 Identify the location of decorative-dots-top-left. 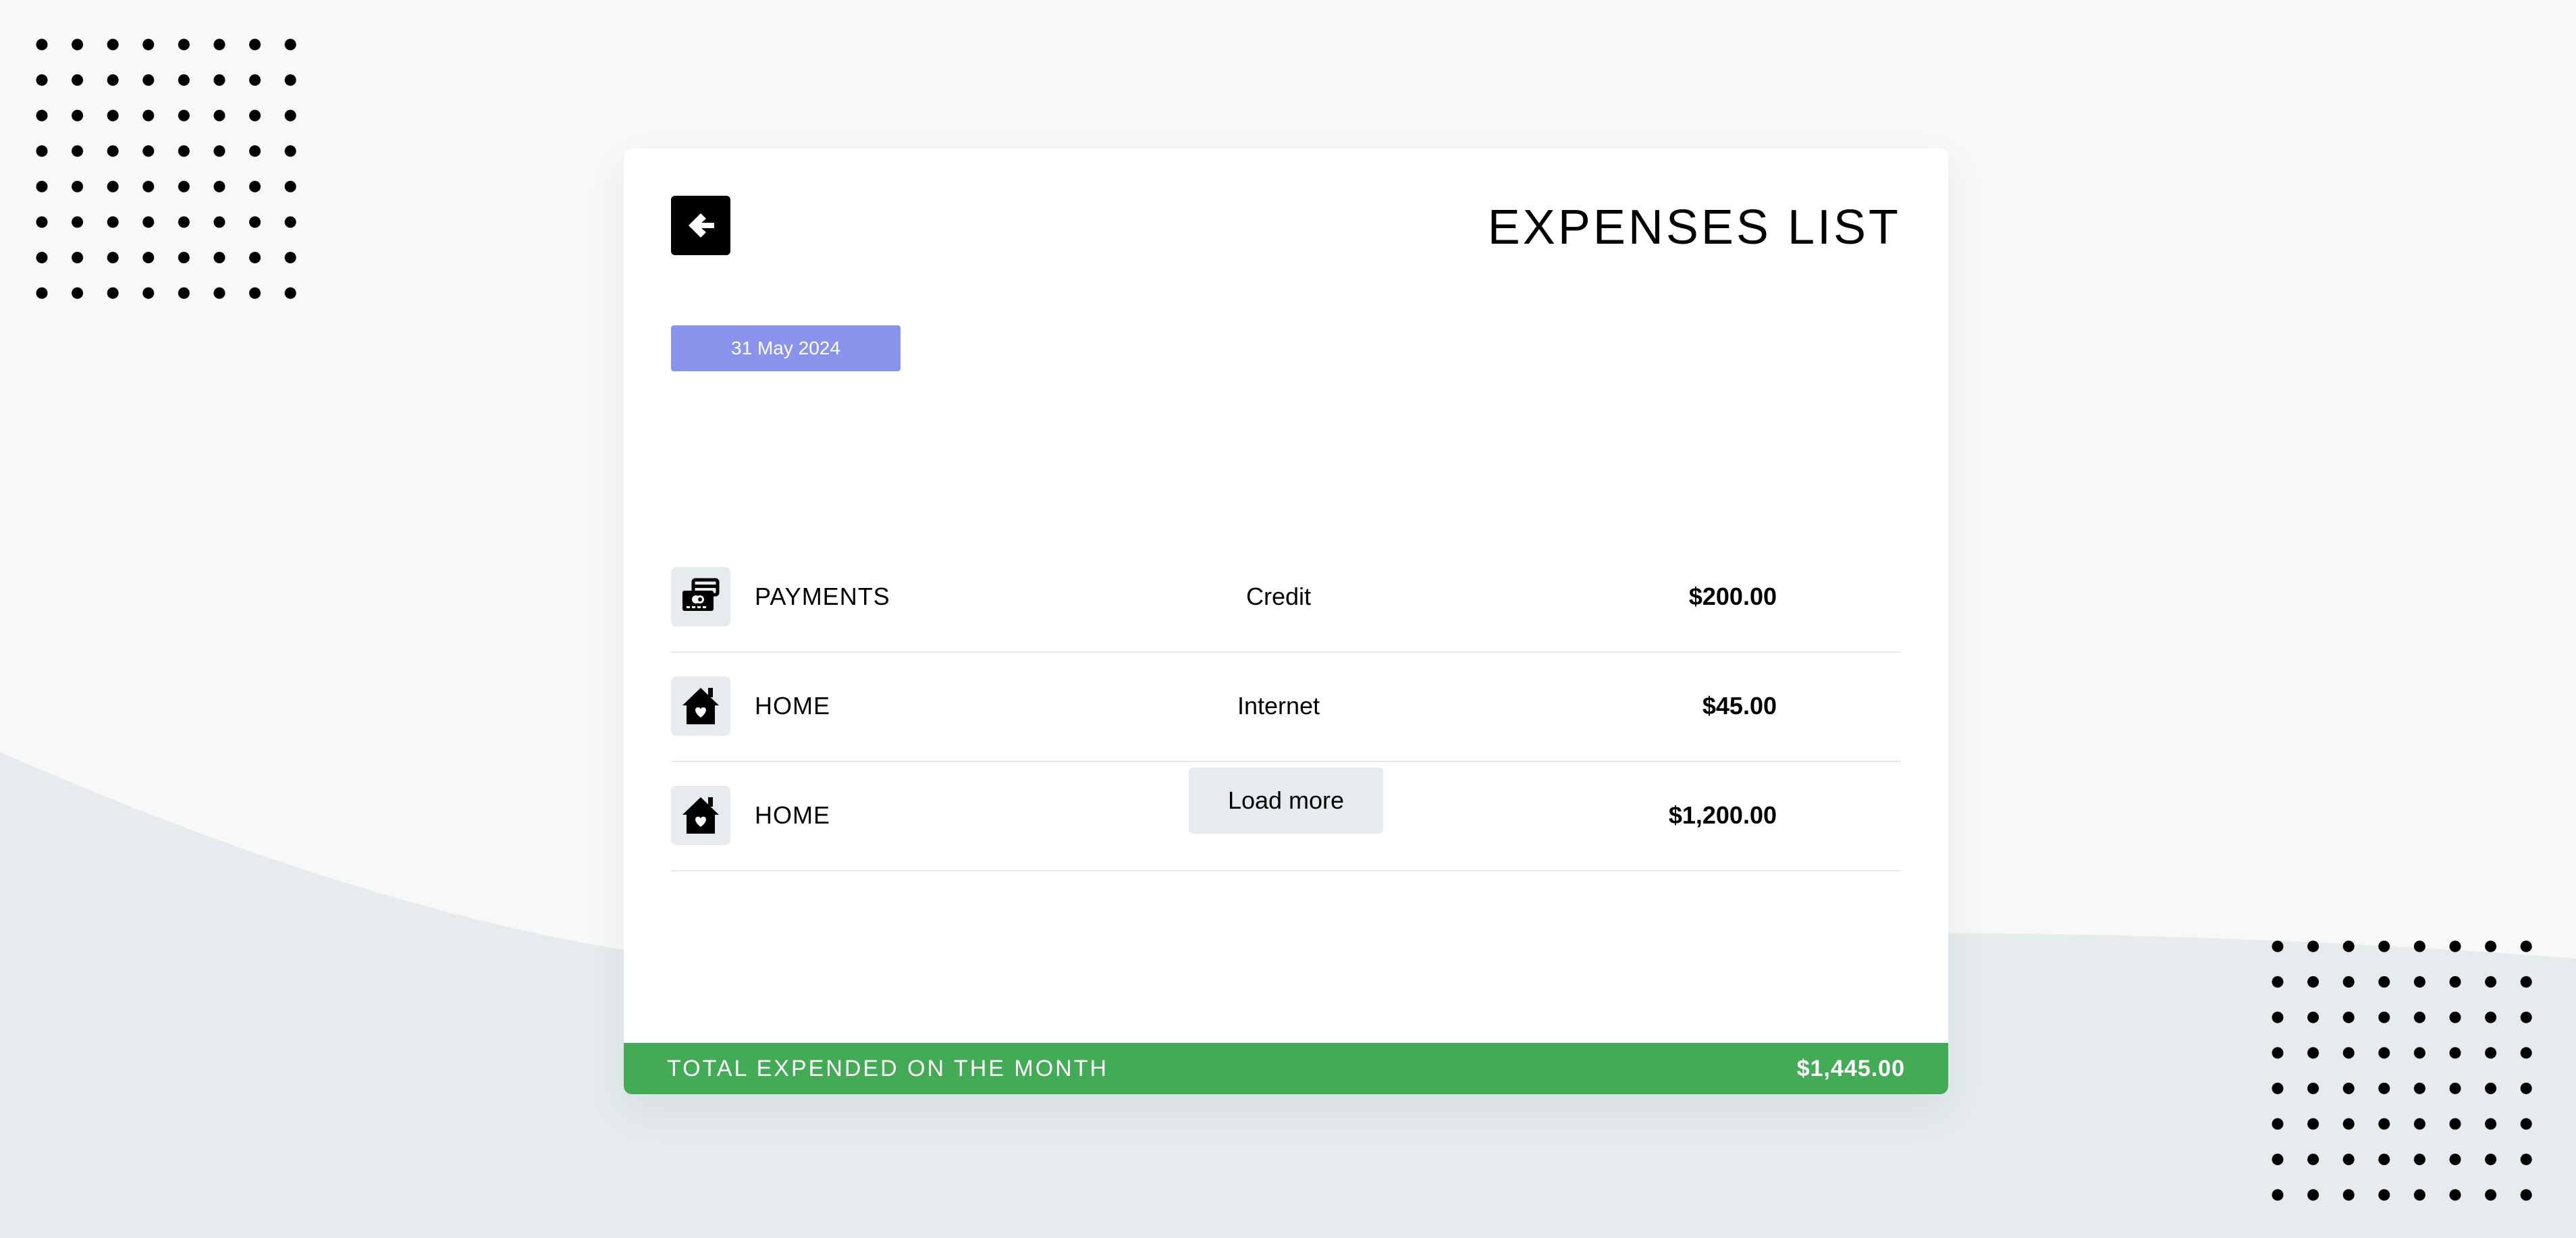
(165, 173).